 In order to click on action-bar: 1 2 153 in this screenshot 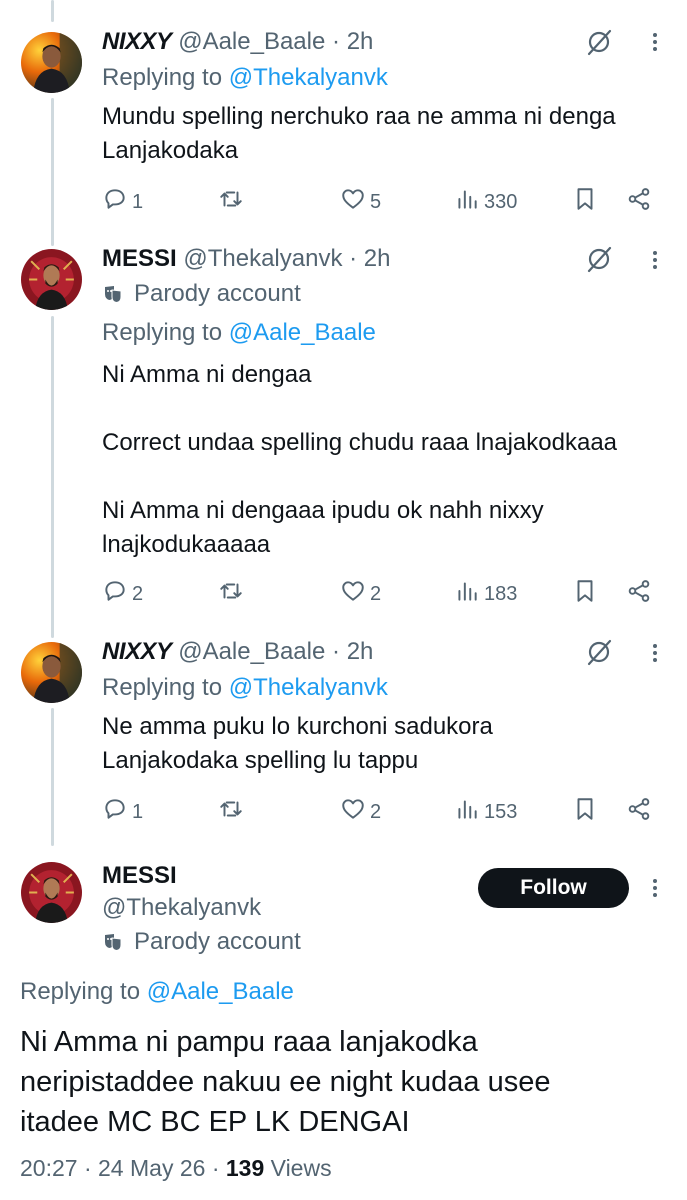, I will do `click(382, 811)`.